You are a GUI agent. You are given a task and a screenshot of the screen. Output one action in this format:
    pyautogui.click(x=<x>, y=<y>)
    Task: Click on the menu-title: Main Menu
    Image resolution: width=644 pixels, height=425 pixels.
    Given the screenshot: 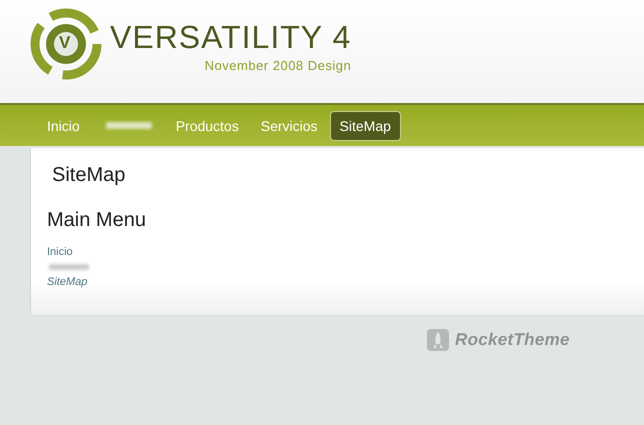 What is the action you would take?
    pyautogui.click(x=97, y=220)
    